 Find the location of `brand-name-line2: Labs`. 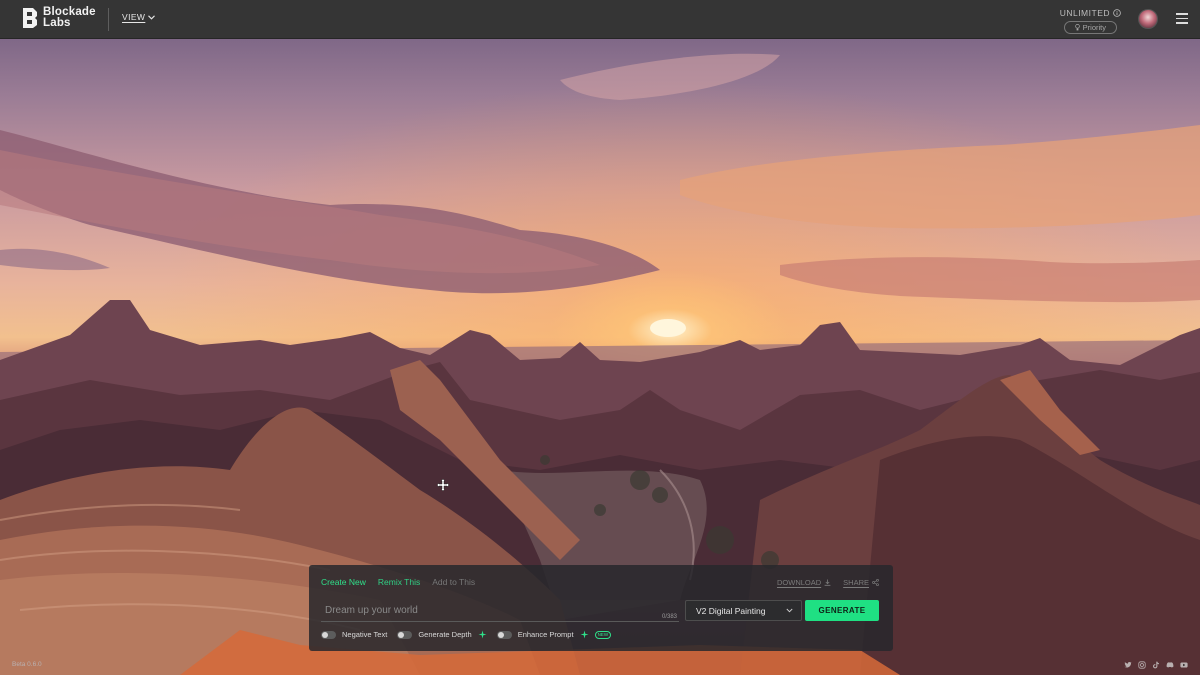

brand-name-line2: Labs is located at coordinates (57, 23).